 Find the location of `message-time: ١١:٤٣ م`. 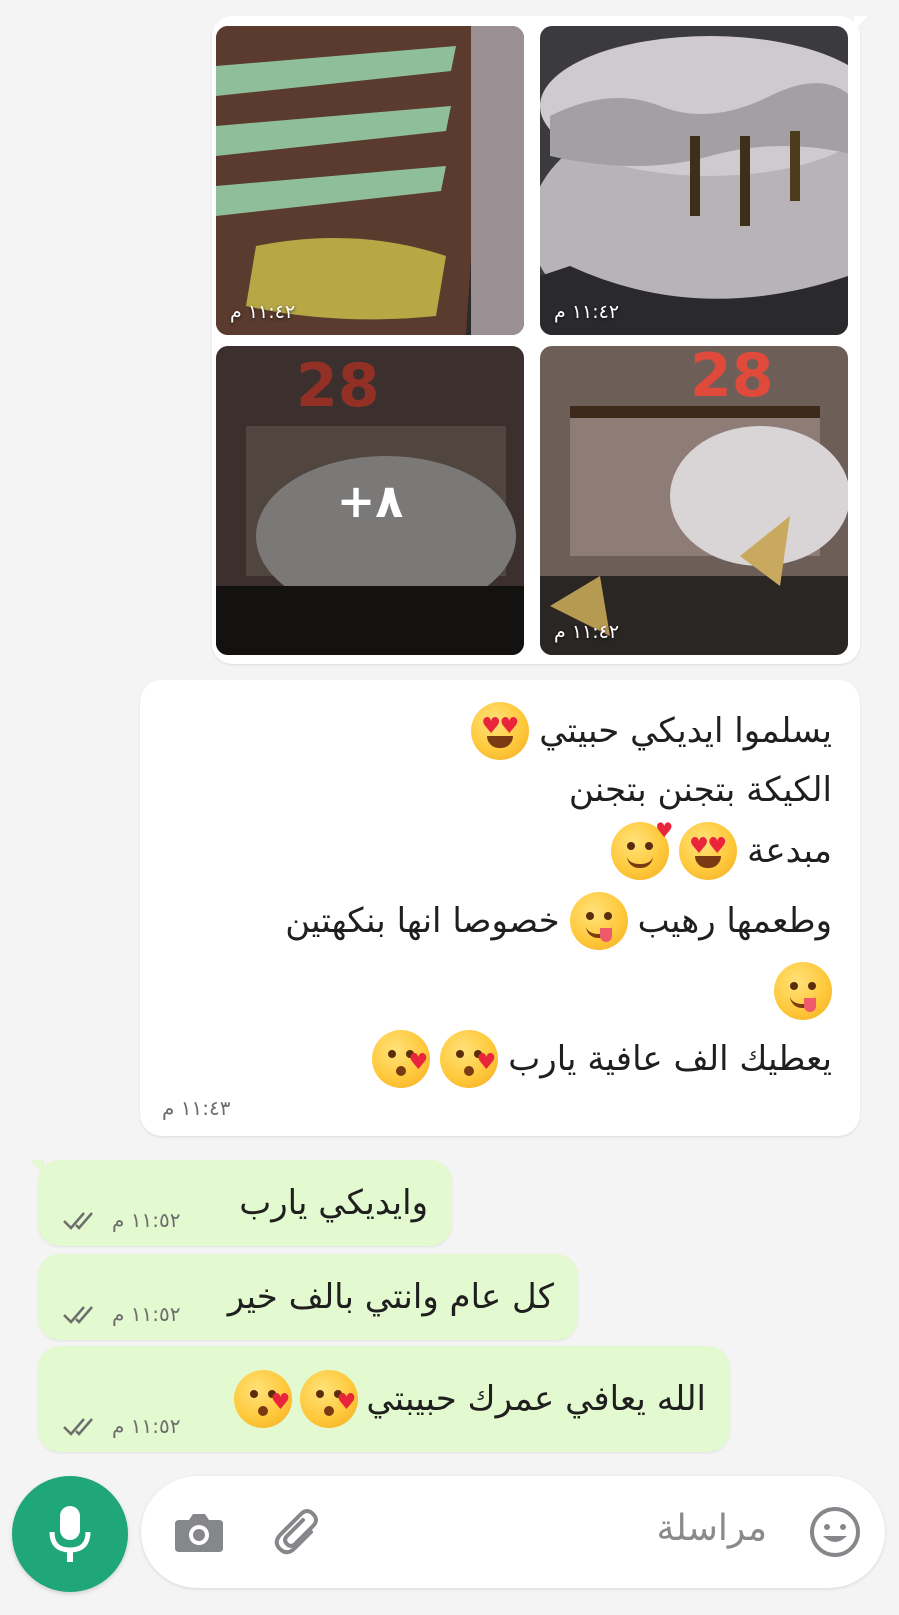

message-time: ١١:٤٣ م is located at coordinates (196, 1108).